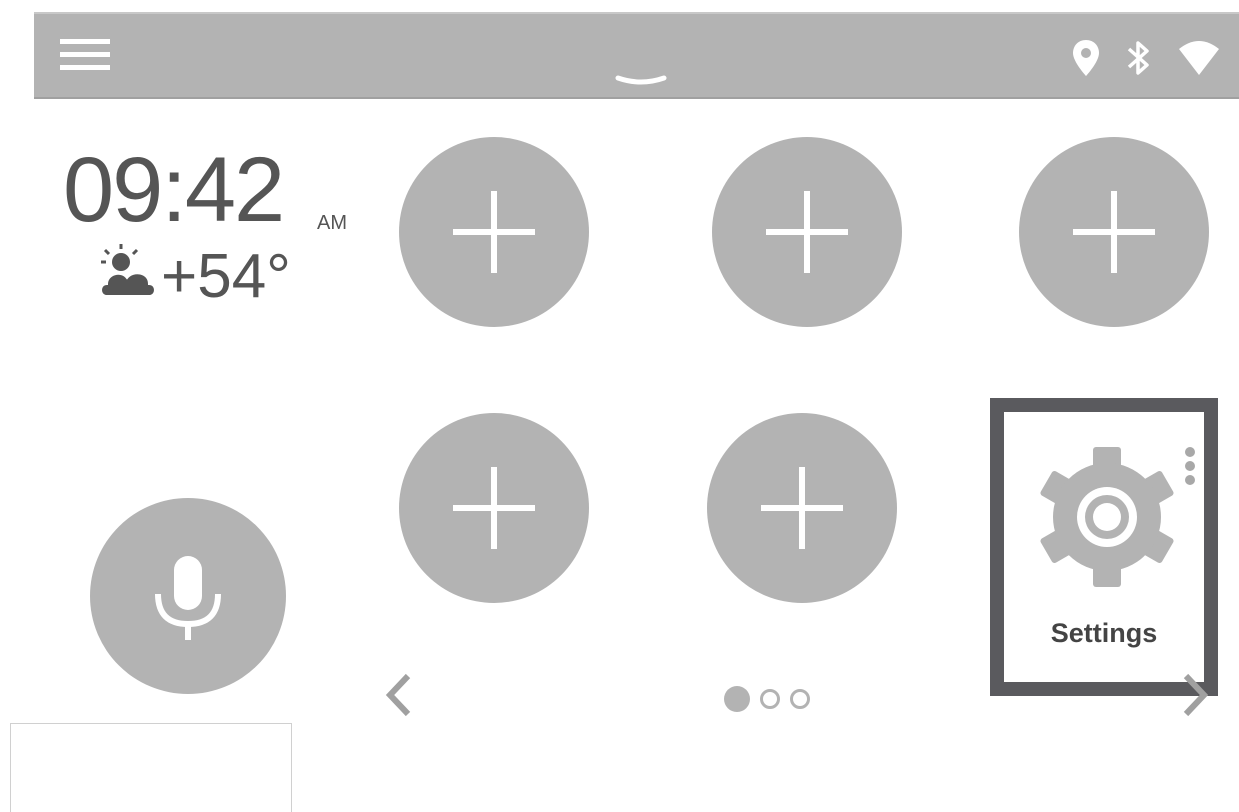 Image resolution: width=1239 pixels, height=812 pixels. I want to click on chevron-left-icon, so click(399, 697).